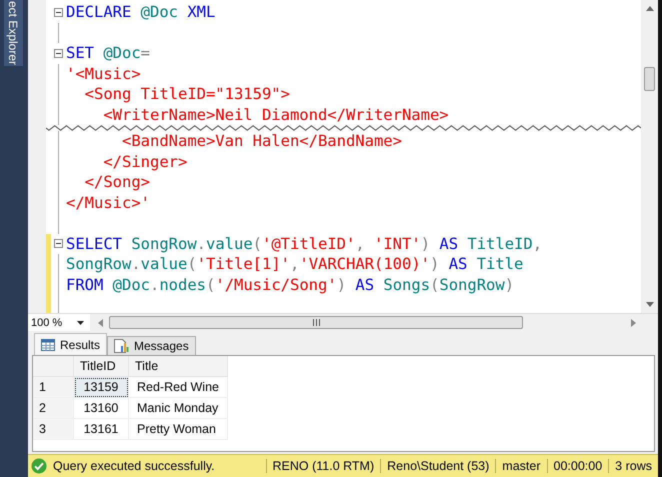  I want to click on status-field: 00:00:00, so click(577, 466).